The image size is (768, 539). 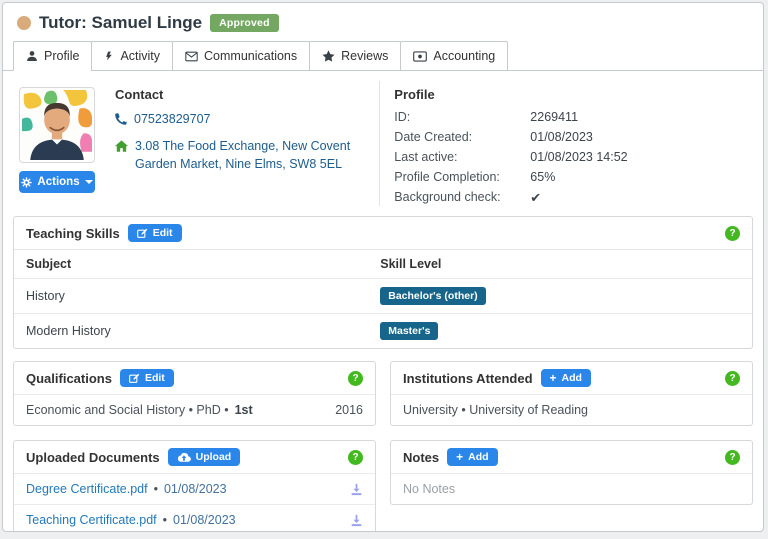 What do you see at coordinates (24, 23) in the screenshot?
I see `tutor-status-dot` at bounding box center [24, 23].